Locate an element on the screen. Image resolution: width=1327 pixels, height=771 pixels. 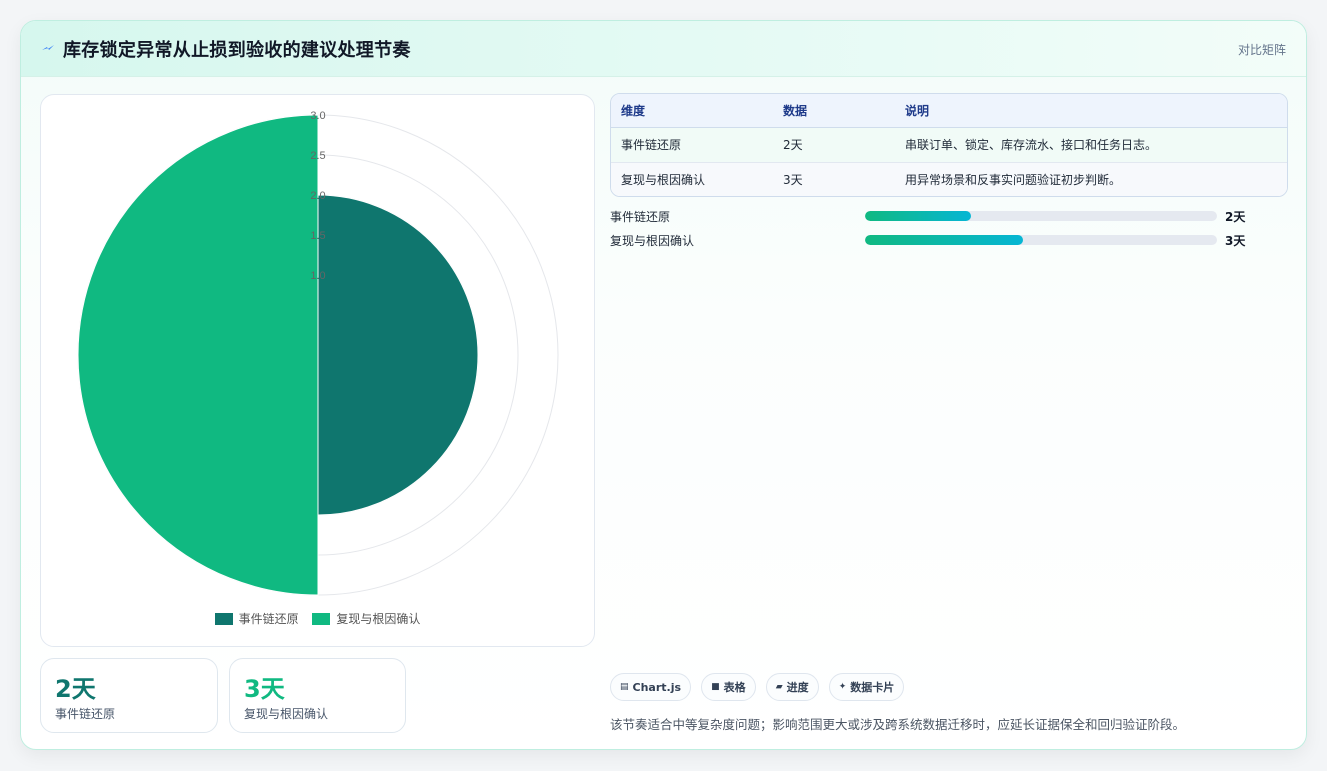
legend-label: 事件链还原 is located at coordinates (268, 619).